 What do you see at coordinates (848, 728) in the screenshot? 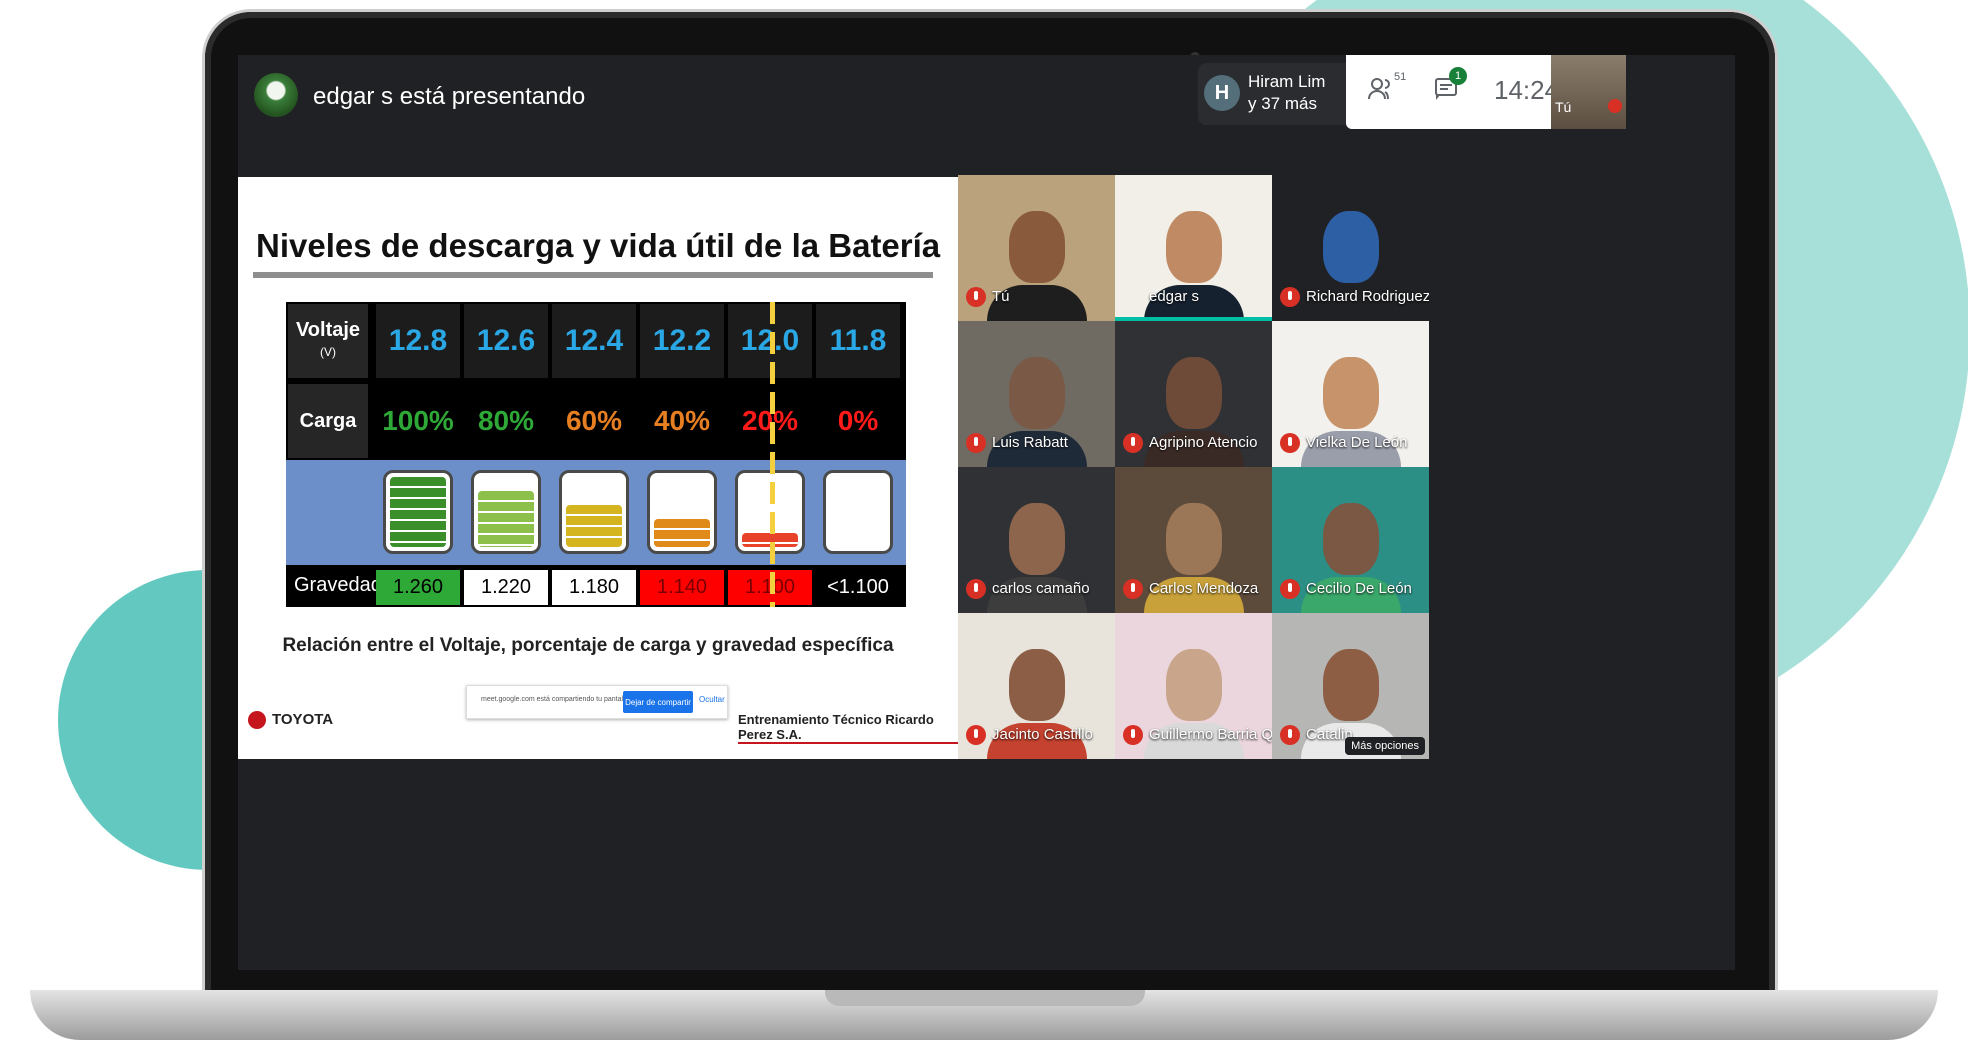
I see `training-brand: Entrenamiento Técnico Ricardo Perez S.A.` at bounding box center [848, 728].